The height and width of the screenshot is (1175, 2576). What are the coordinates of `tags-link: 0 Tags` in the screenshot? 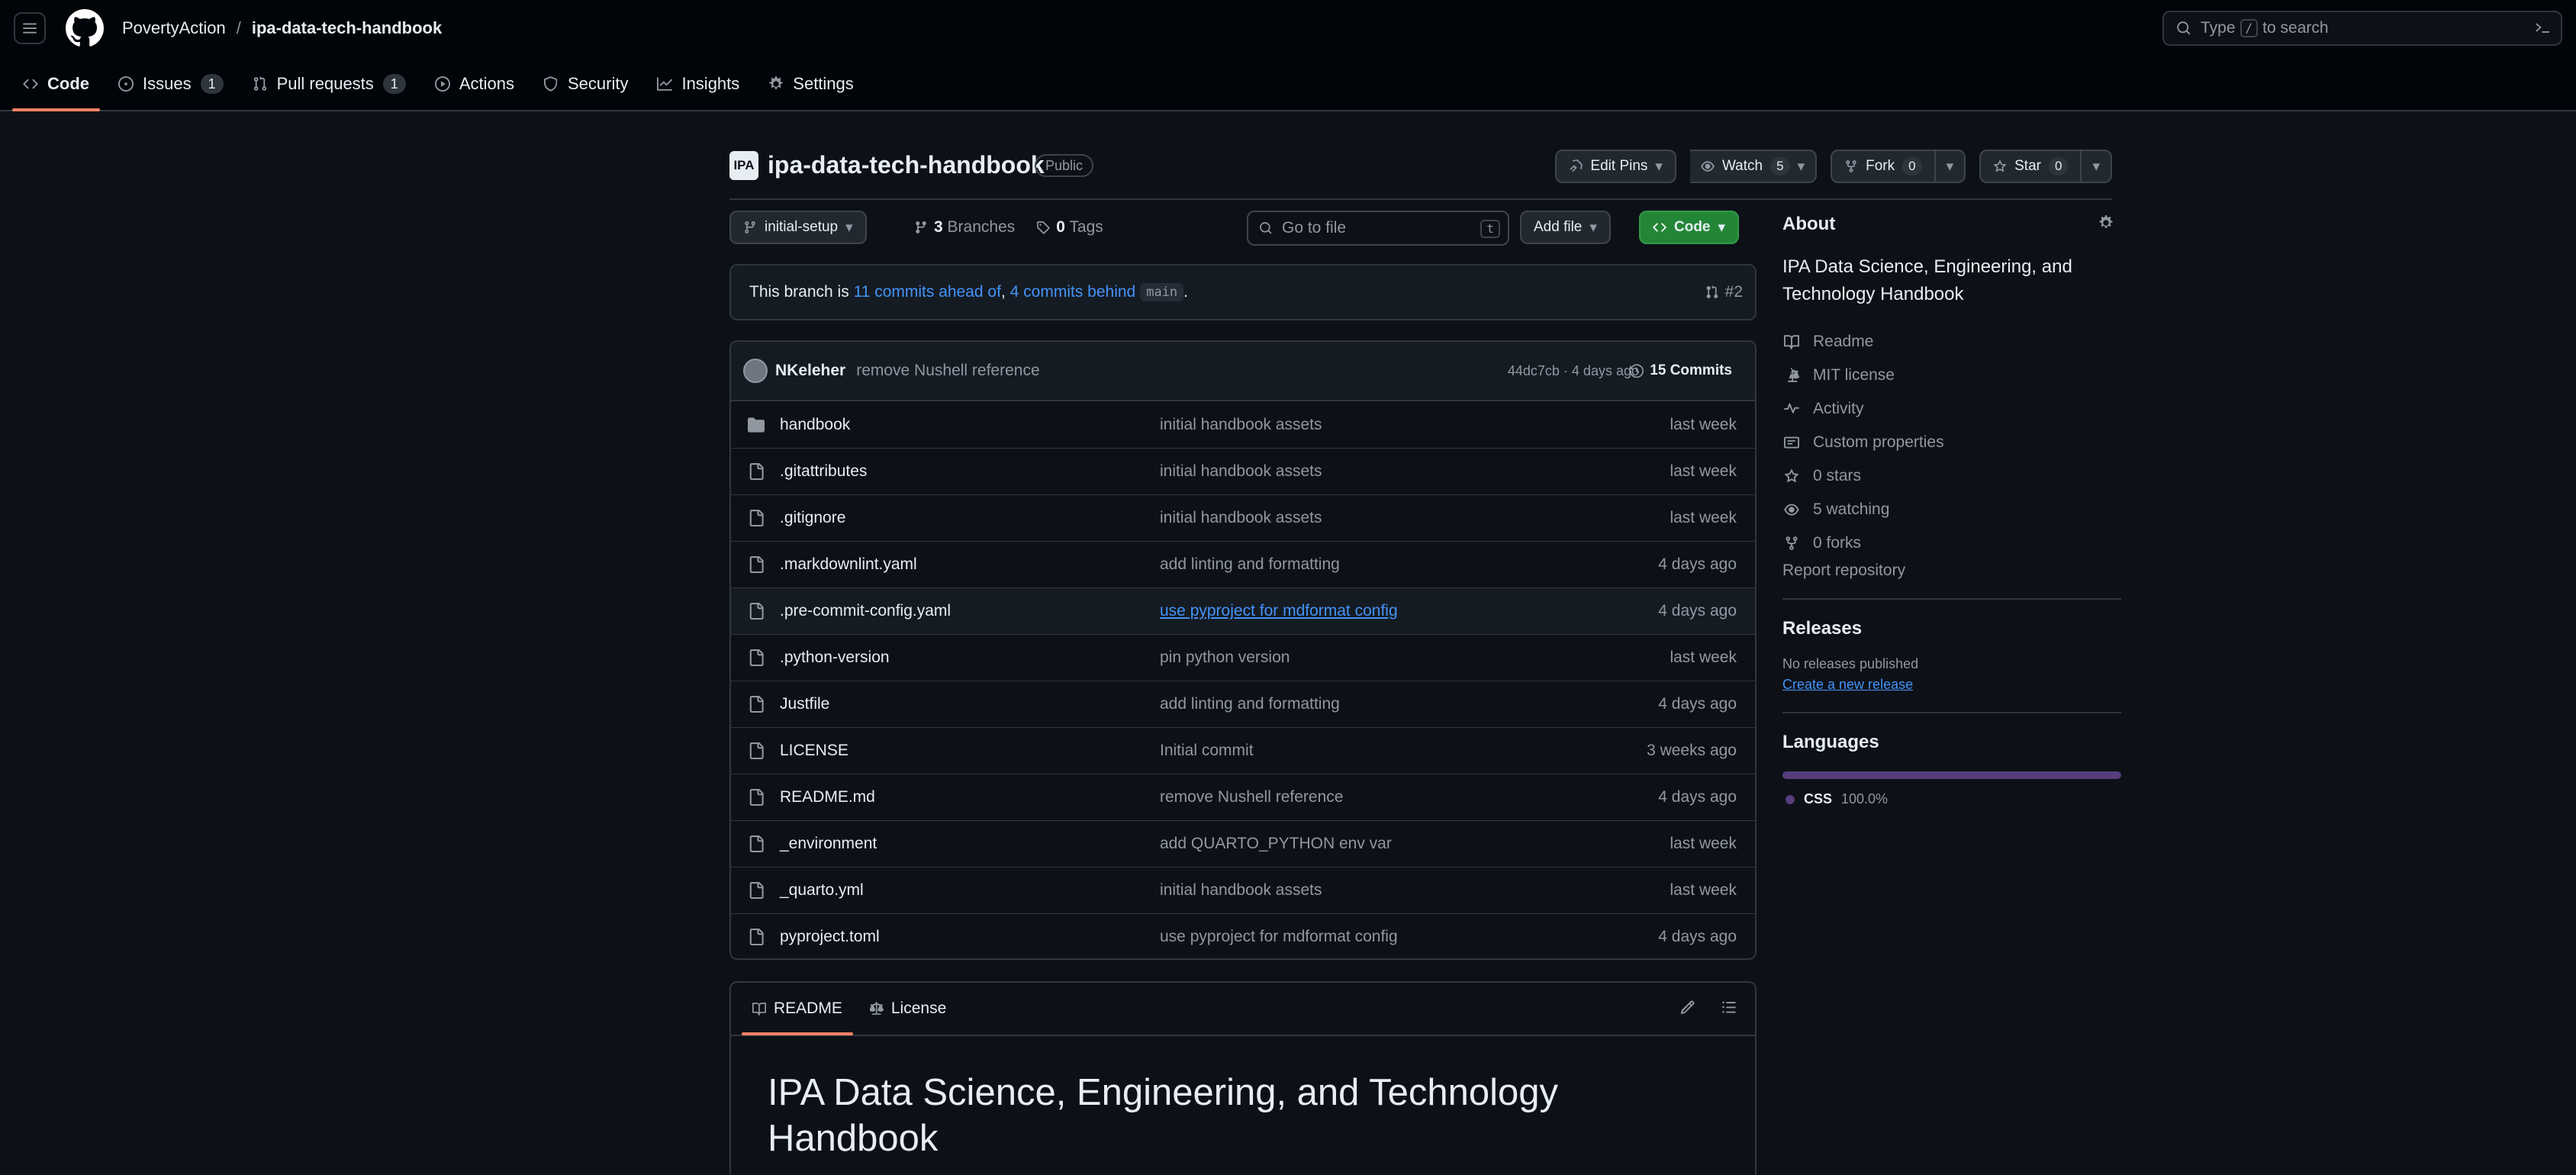 It's located at (1069, 227).